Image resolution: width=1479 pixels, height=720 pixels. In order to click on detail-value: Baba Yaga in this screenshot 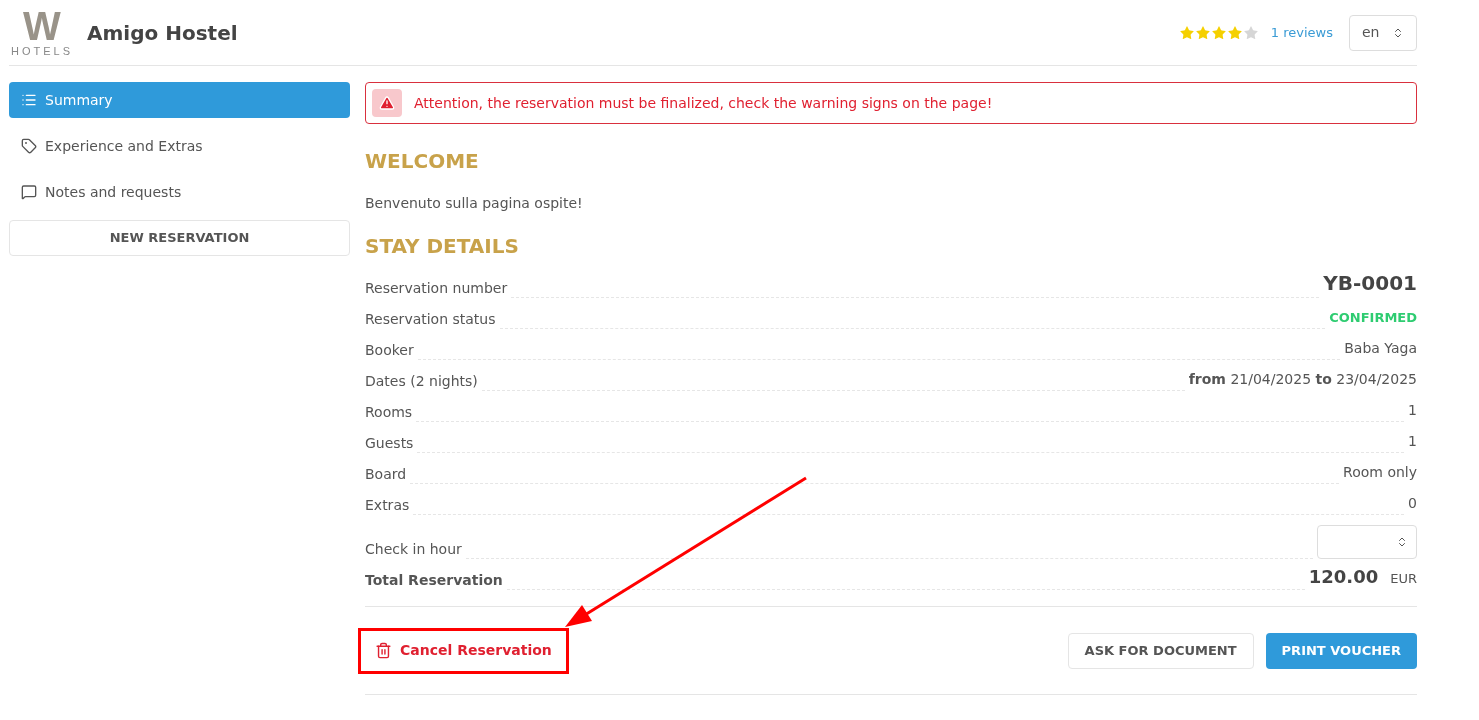, I will do `click(1380, 348)`.